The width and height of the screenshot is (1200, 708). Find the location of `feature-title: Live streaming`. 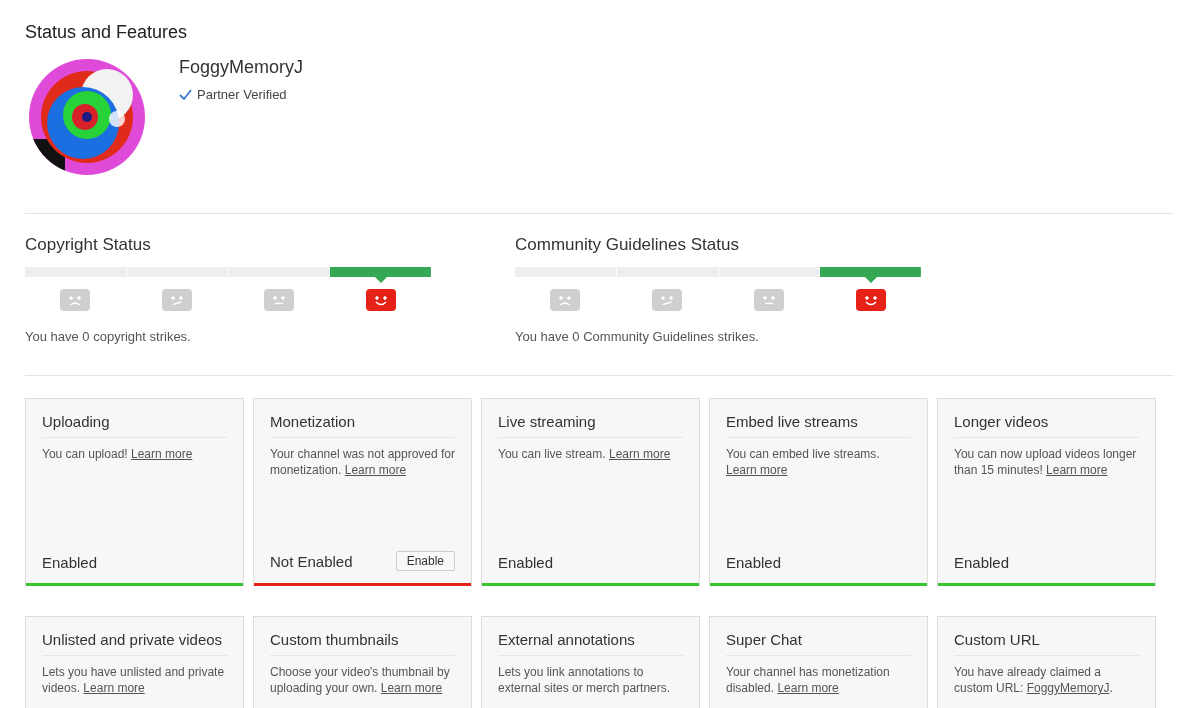

feature-title: Live streaming is located at coordinates (590, 425).